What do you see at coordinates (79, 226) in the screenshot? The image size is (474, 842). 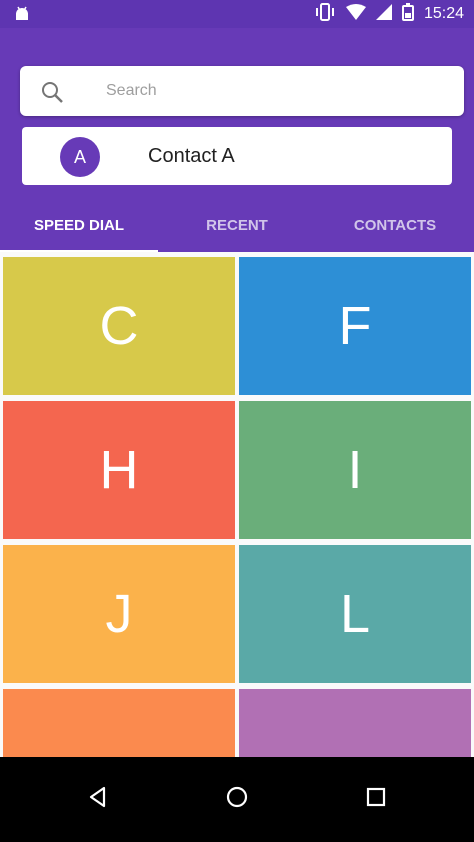 I see `tab-speed-dial: SPEED DIAL` at bounding box center [79, 226].